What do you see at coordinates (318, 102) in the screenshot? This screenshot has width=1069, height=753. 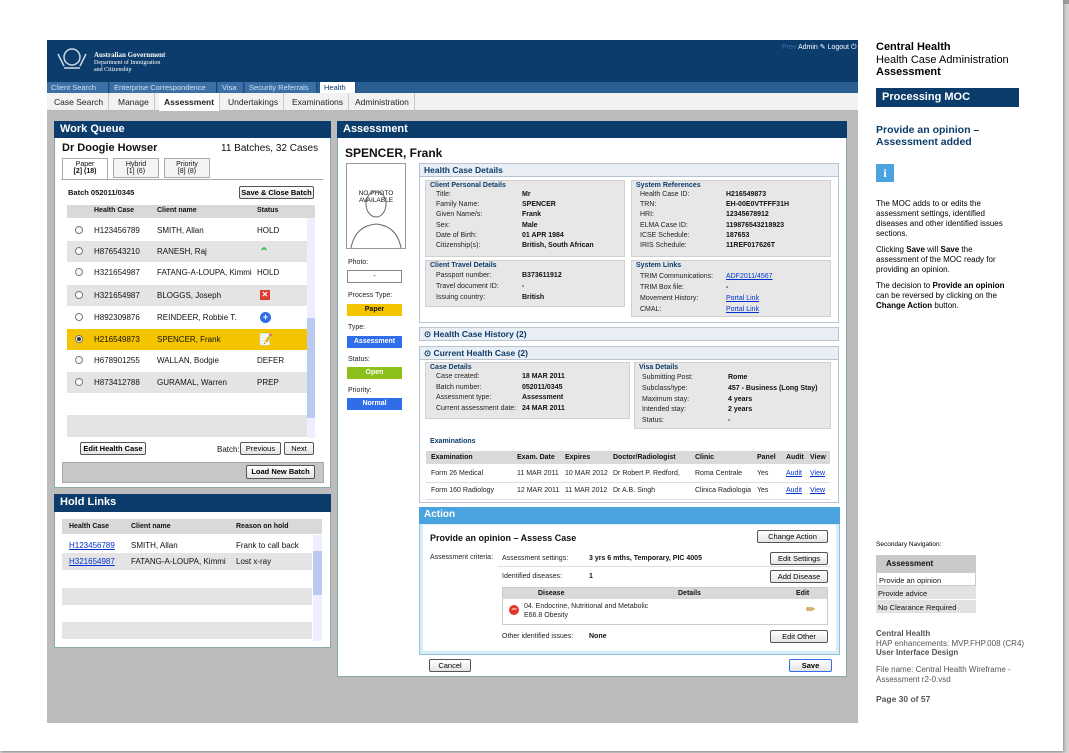 I see `tab-examinations: Examinations` at bounding box center [318, 102].